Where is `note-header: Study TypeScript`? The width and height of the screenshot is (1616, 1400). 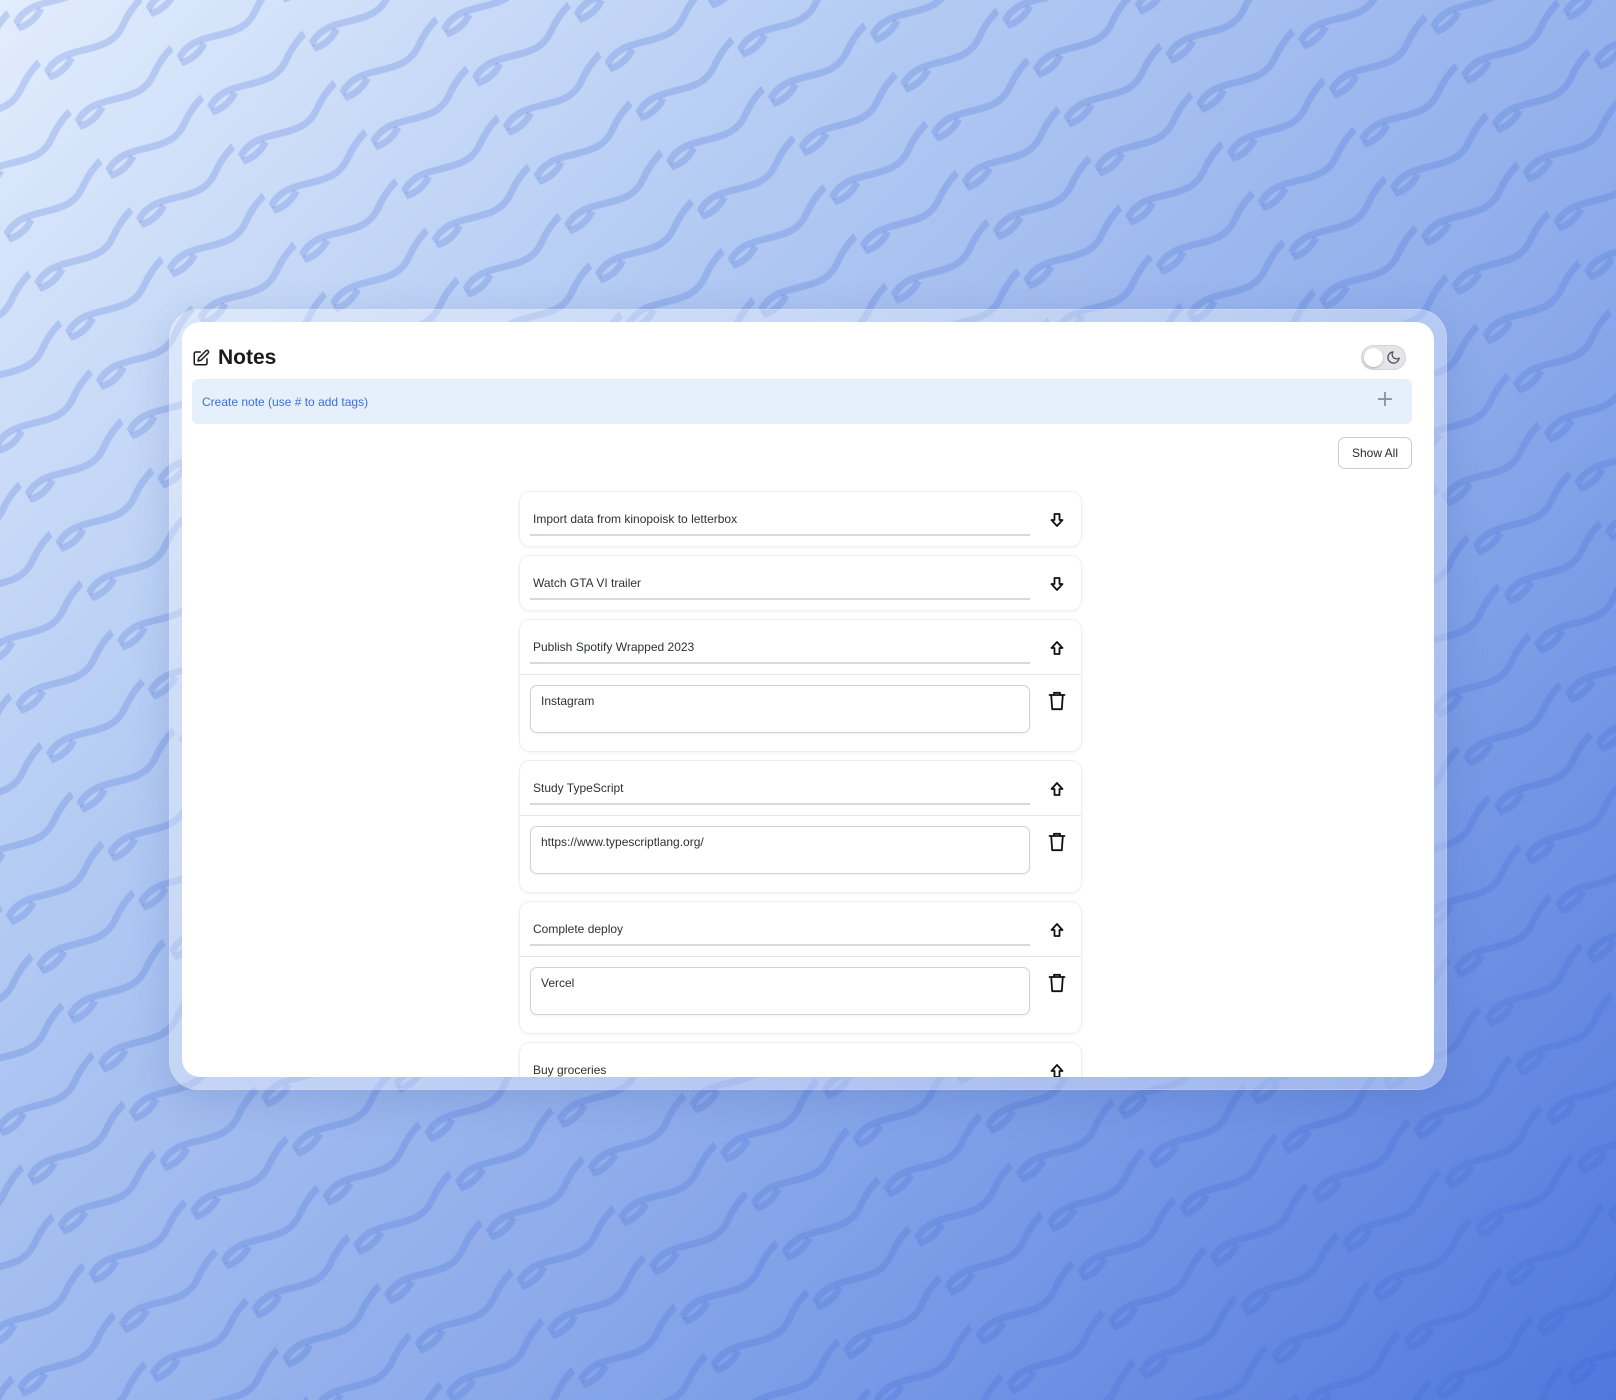 note-header: Study TypeScript is located at coordinates (800, 788).